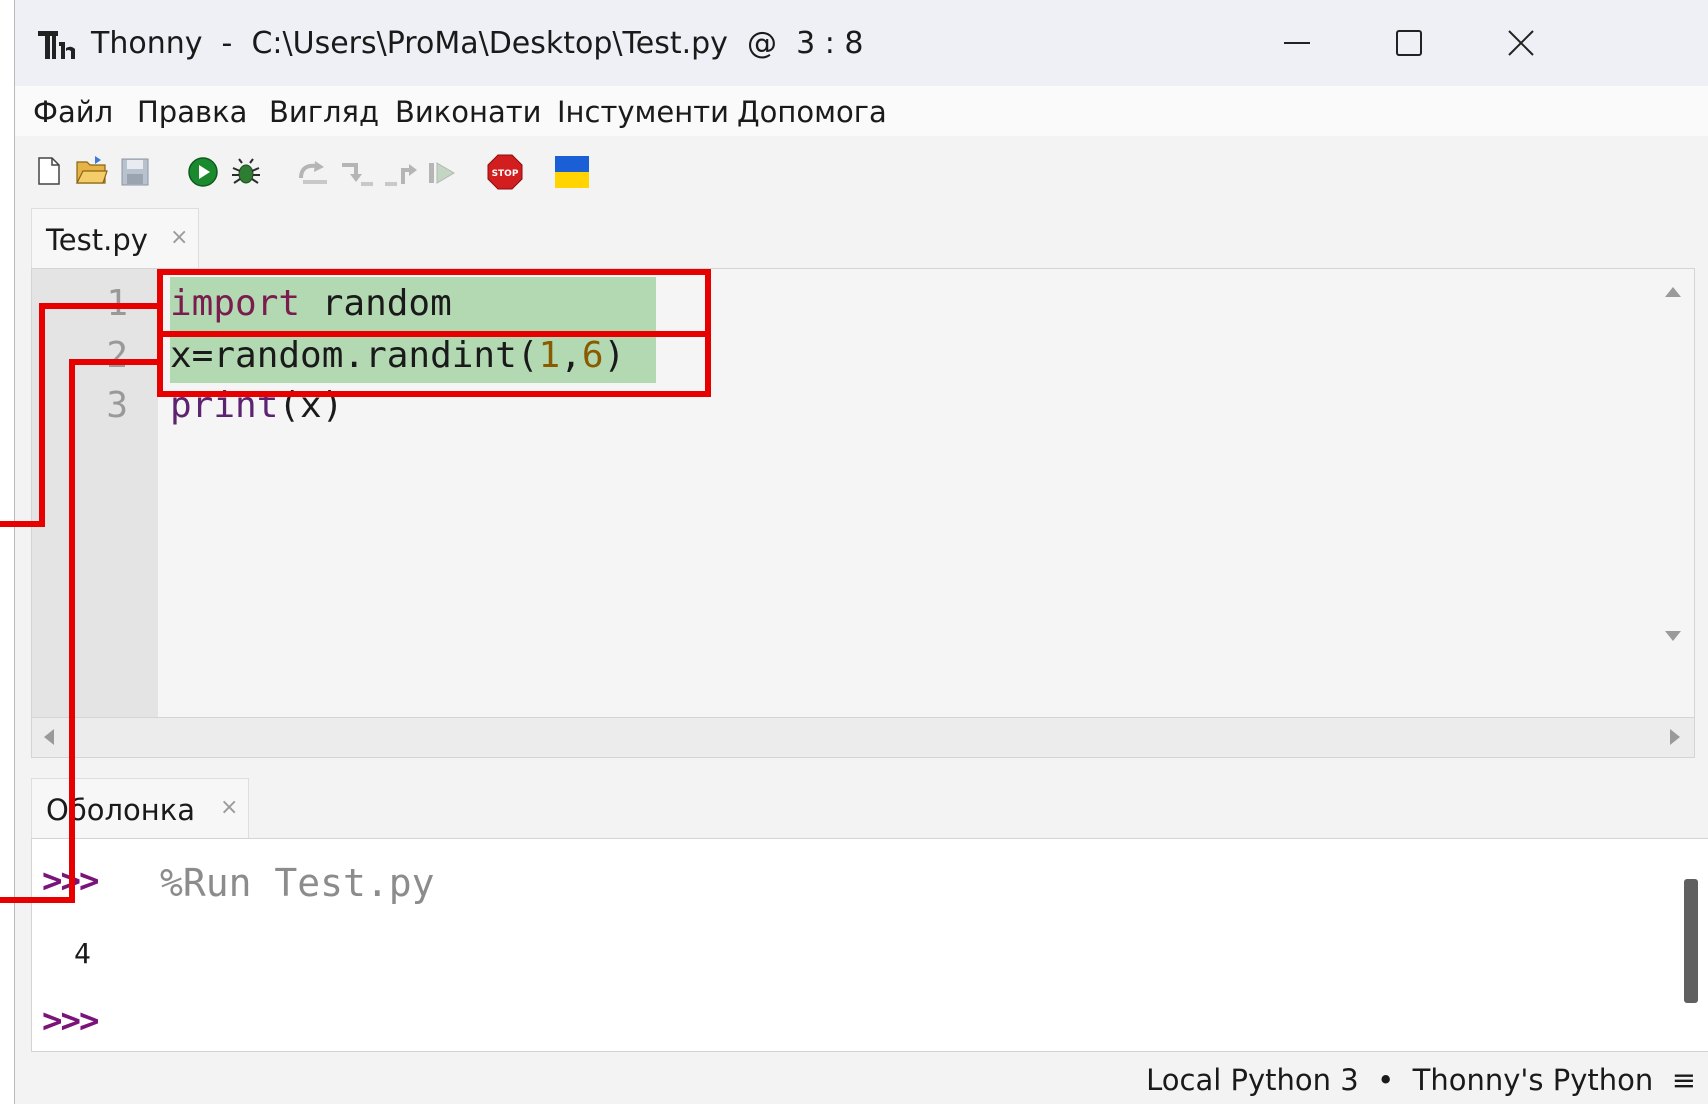 This screenshot has width=1708, height=1104. I want to click on code-text: x=random.randint(, so click(354, 355).